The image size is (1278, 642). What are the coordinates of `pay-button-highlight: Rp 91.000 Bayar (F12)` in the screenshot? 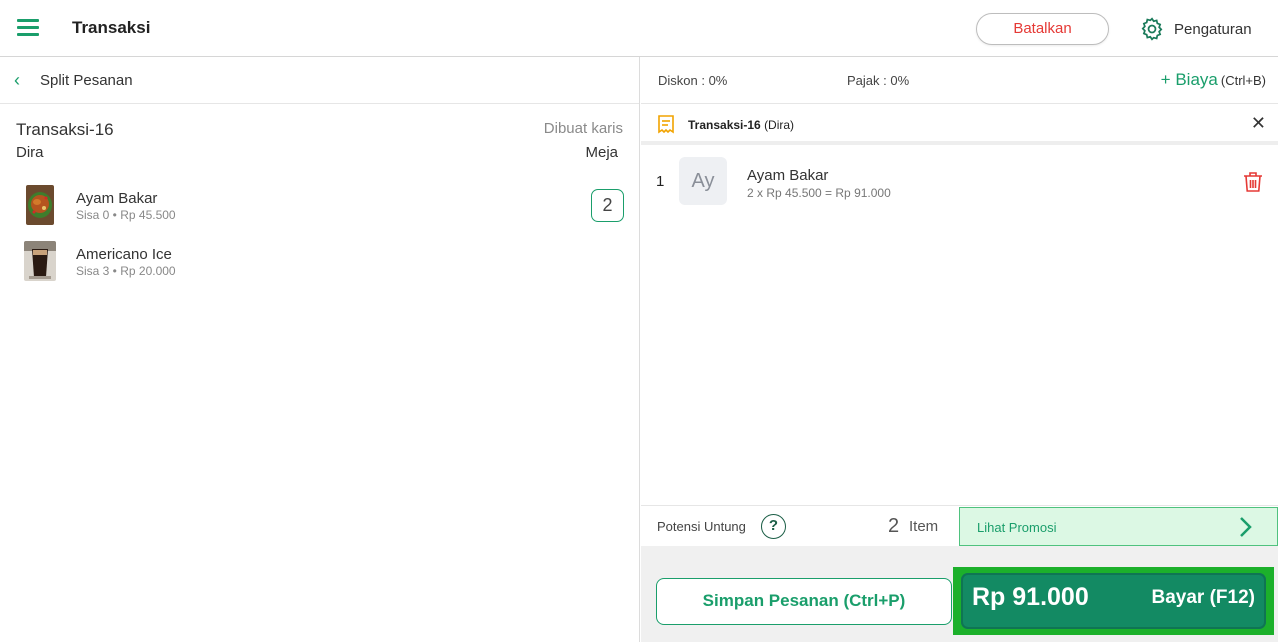 It's located at (1113, 601).